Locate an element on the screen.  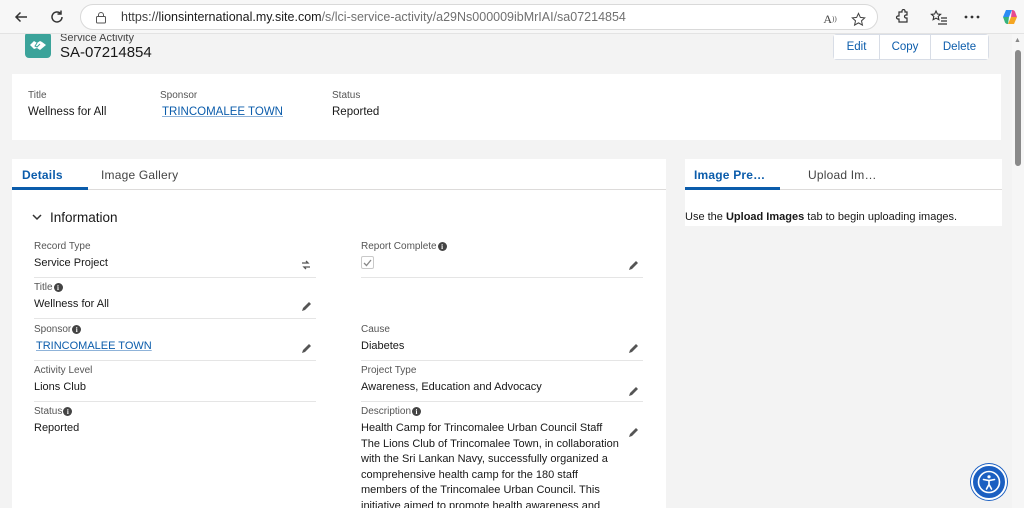
edit-button: Edit is located at coordinates (856, 47).